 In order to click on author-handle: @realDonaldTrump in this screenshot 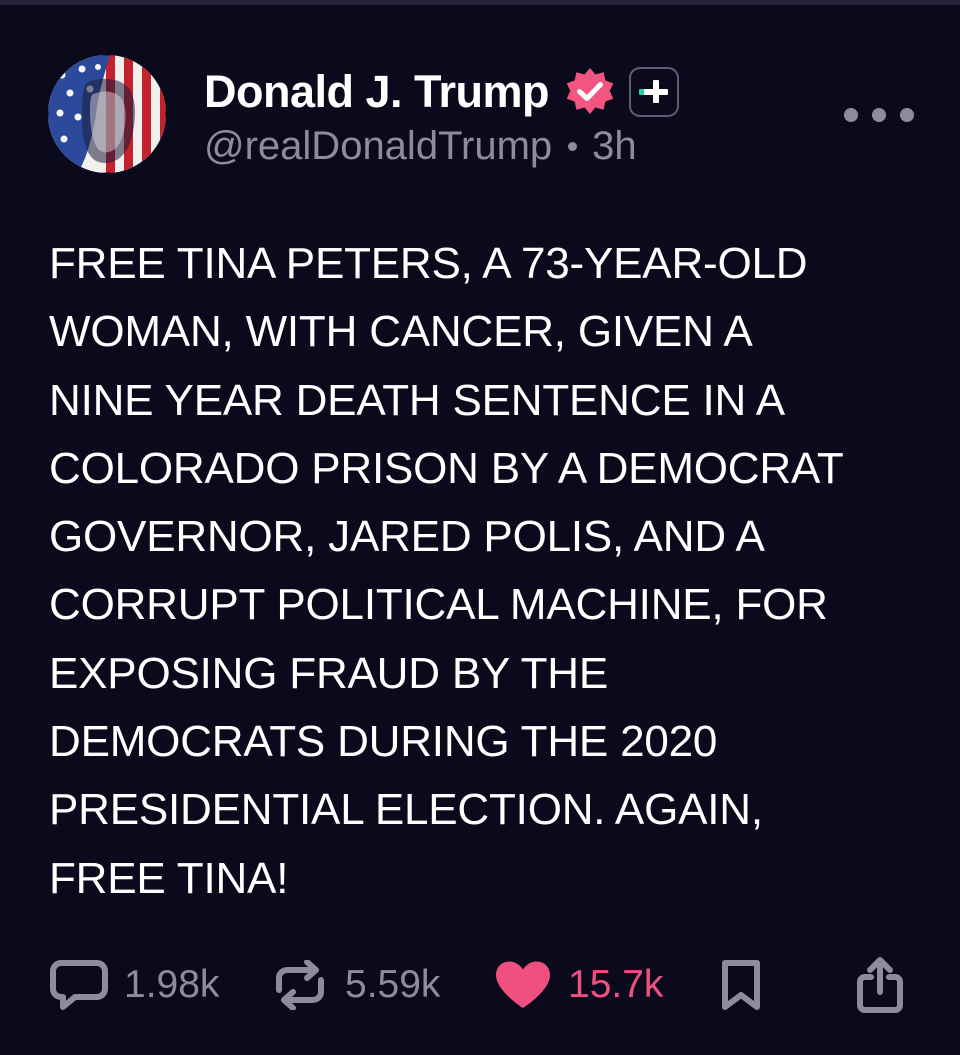, I will do `click(378, 146)`.